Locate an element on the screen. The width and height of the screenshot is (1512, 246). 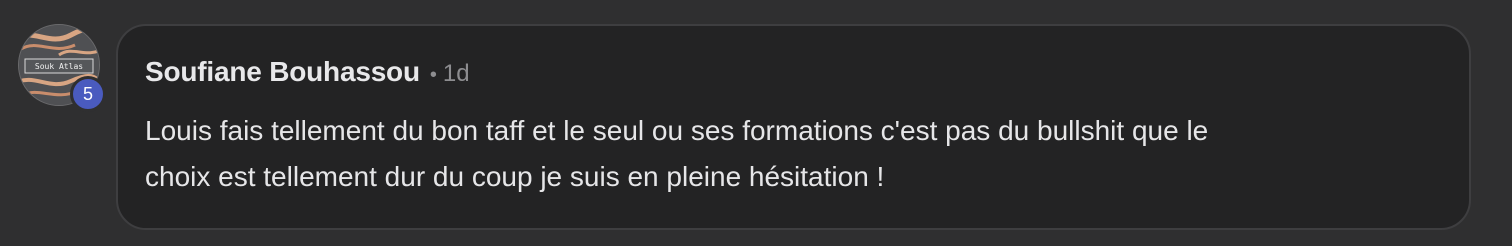
comment-meta: Soufiane Bouhassou • 1d is located at coordinates (307, 72).